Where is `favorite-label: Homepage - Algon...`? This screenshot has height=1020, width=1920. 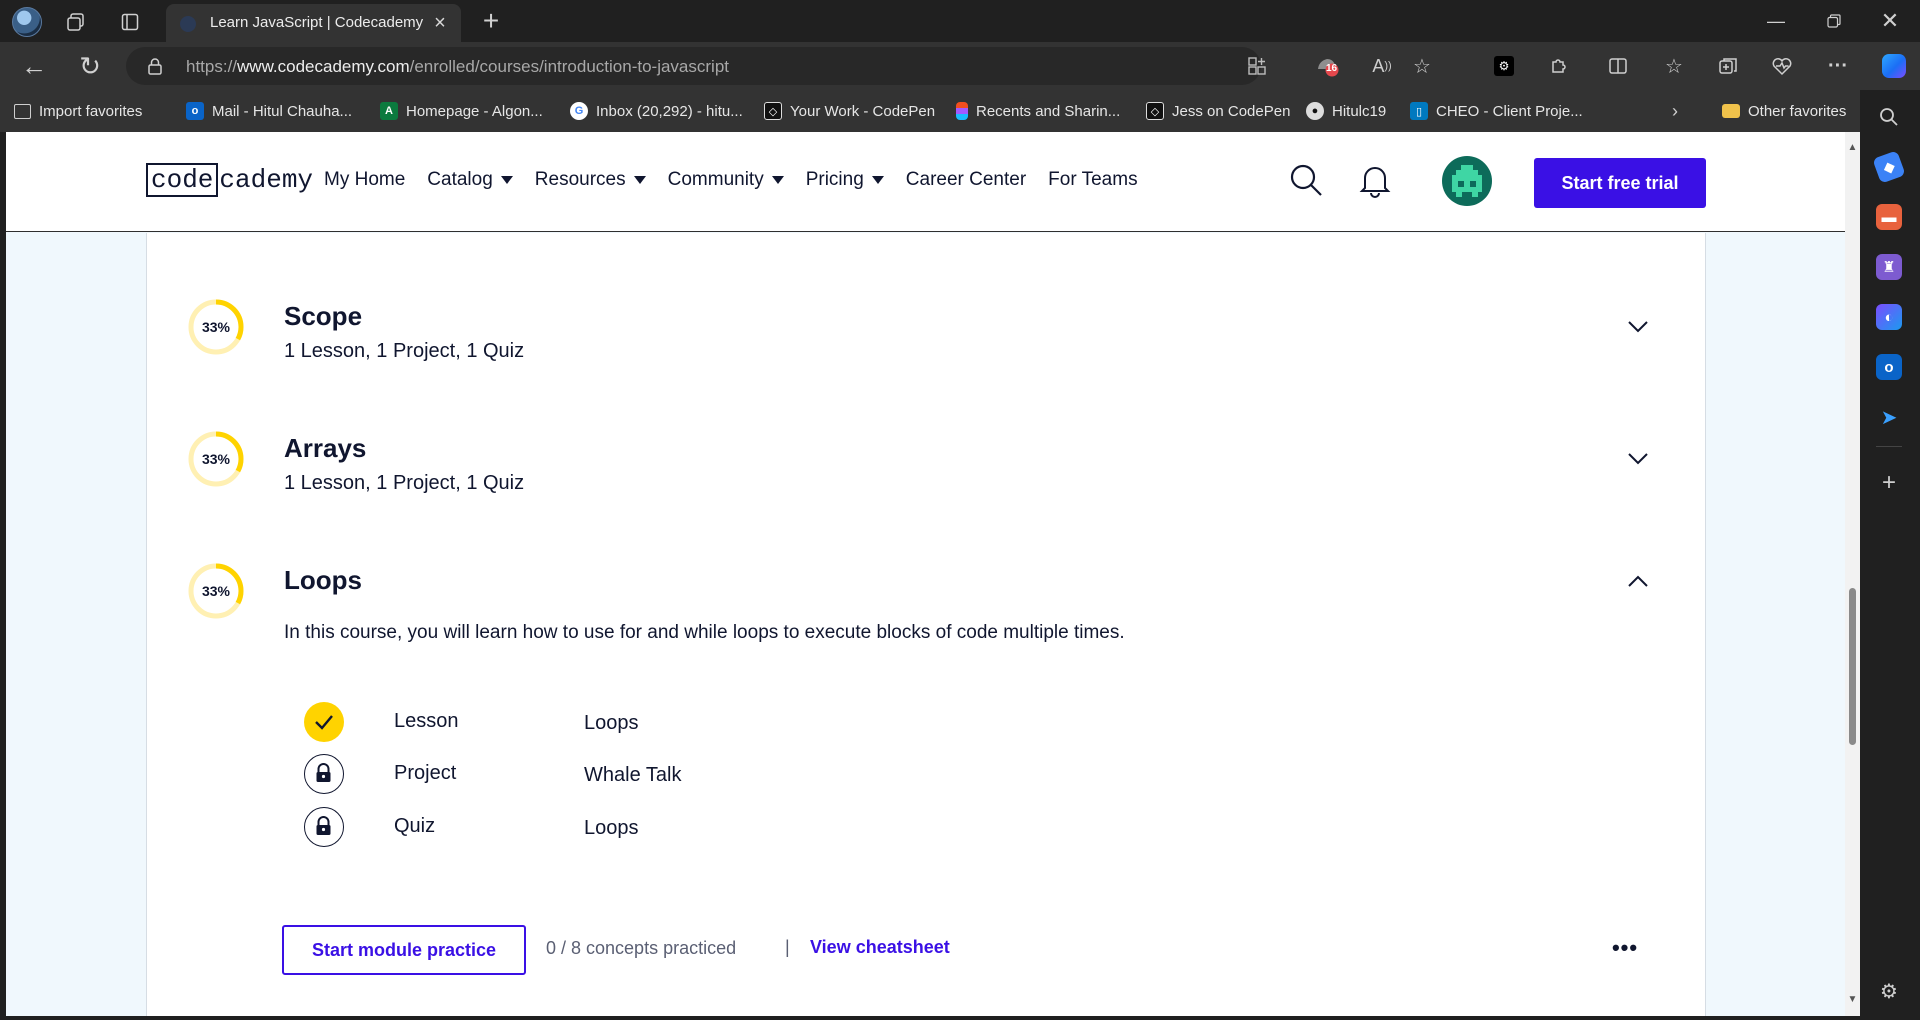
favorite-label: Homepage - Algon... is located at coordinates (474, 111).